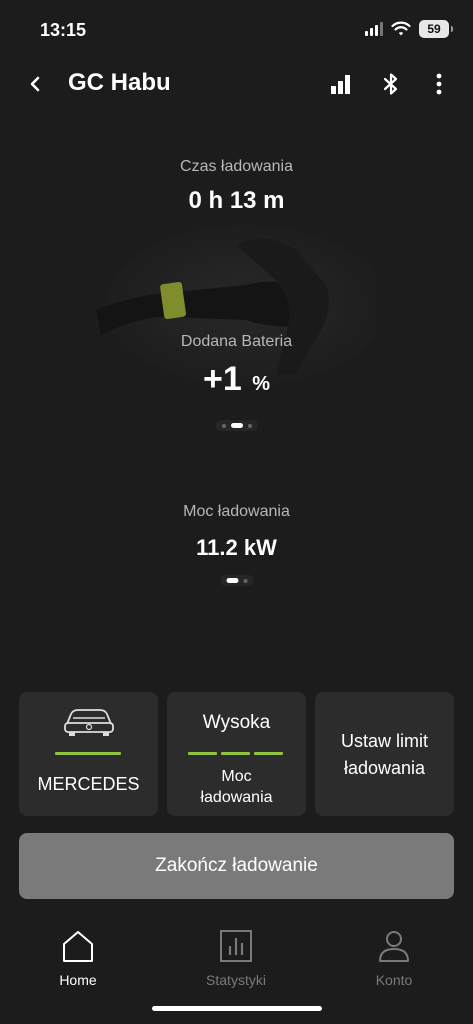  What do you see at coordinates (236, 787) in the screenshot?
I see `power-level-label: Moc ładowania` at bounding box center [236, 787].